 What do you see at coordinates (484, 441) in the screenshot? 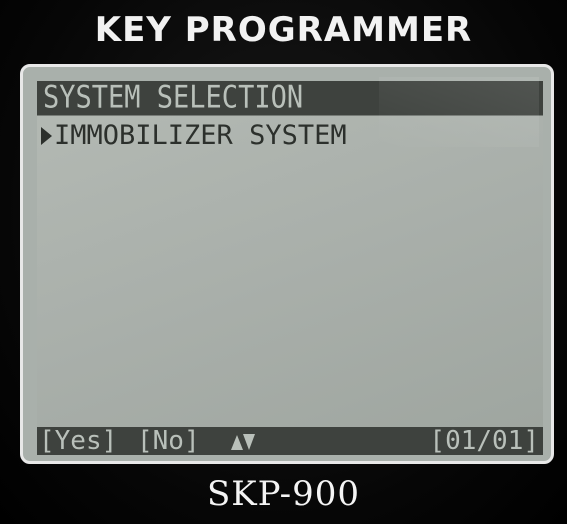
I see `page-indicator: [01/01]` at bounding box center [484, 441].